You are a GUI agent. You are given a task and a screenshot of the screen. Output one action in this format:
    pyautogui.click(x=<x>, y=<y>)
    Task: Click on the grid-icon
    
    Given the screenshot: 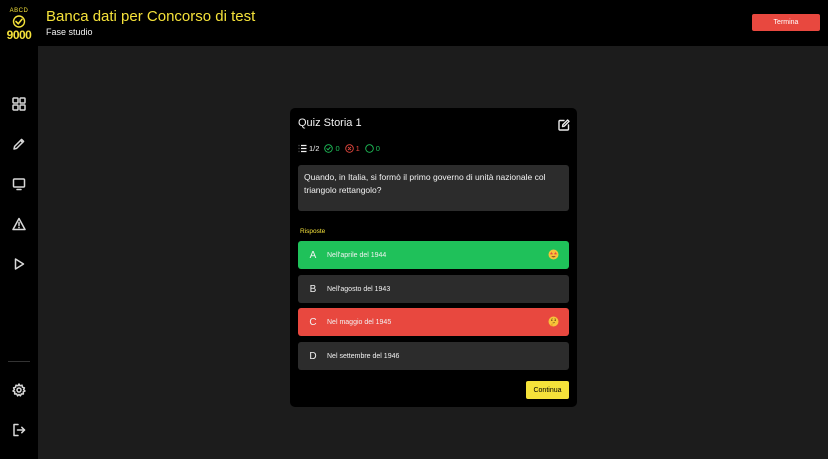 What is the action you would take?
    pyautogui.click(x=19, y=104)
    